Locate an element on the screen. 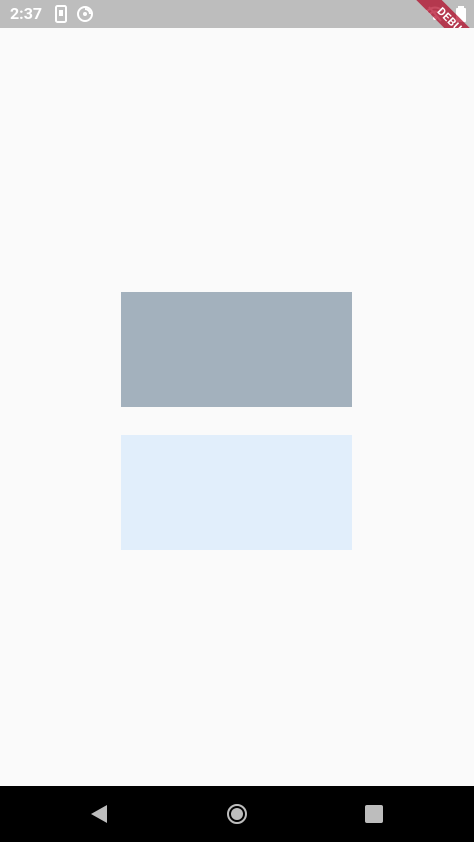 The width and height of the screenshot is (474, 842). home-icon is located at coordinates (237, 814).